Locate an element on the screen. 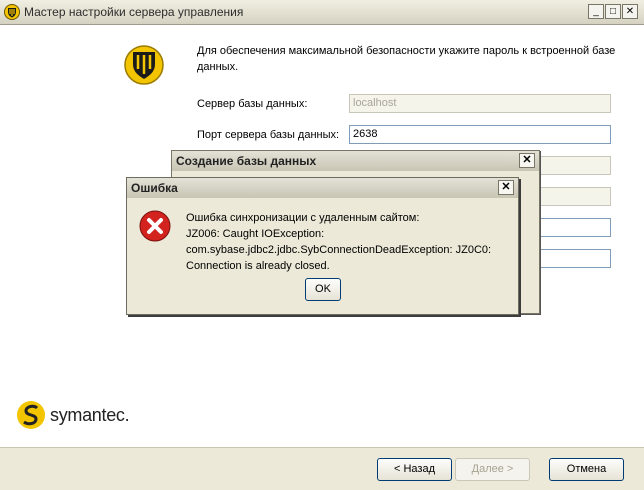 The height and width of the screenshot is (490, 644). create-database-titlebar: Создание базы данных ✕ is located at coordinates (355, 161).